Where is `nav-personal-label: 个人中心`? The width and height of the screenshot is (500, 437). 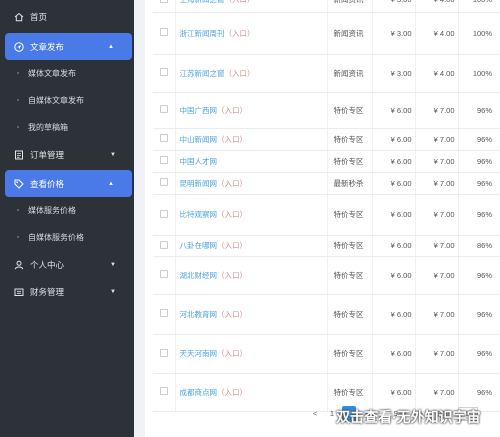 nav-personal-label: 个人中心 is located at coordinates (47, 265).